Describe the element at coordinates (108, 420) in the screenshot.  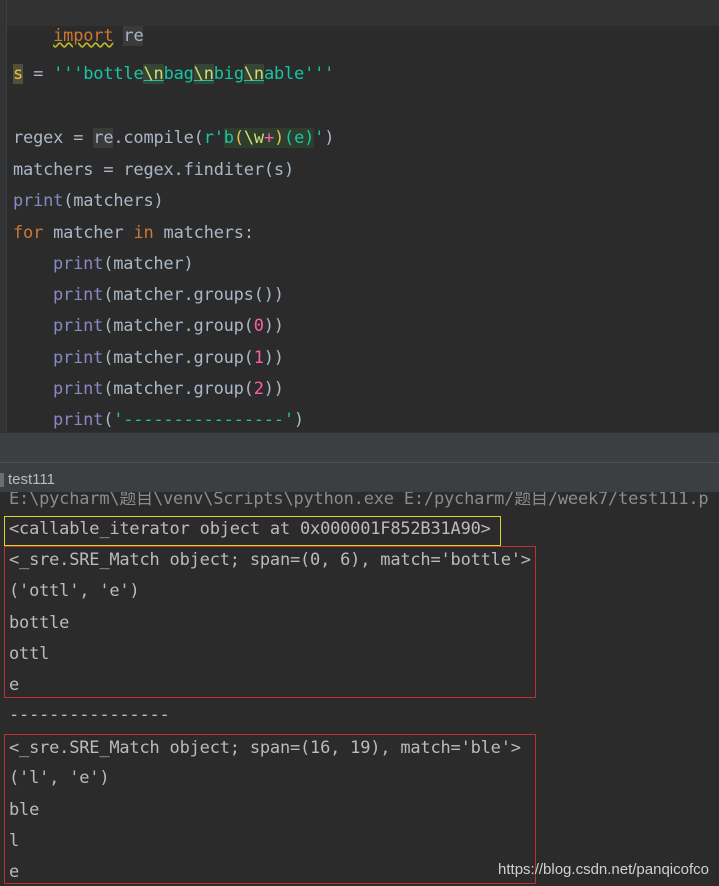
I see `code-text: (` at that location.